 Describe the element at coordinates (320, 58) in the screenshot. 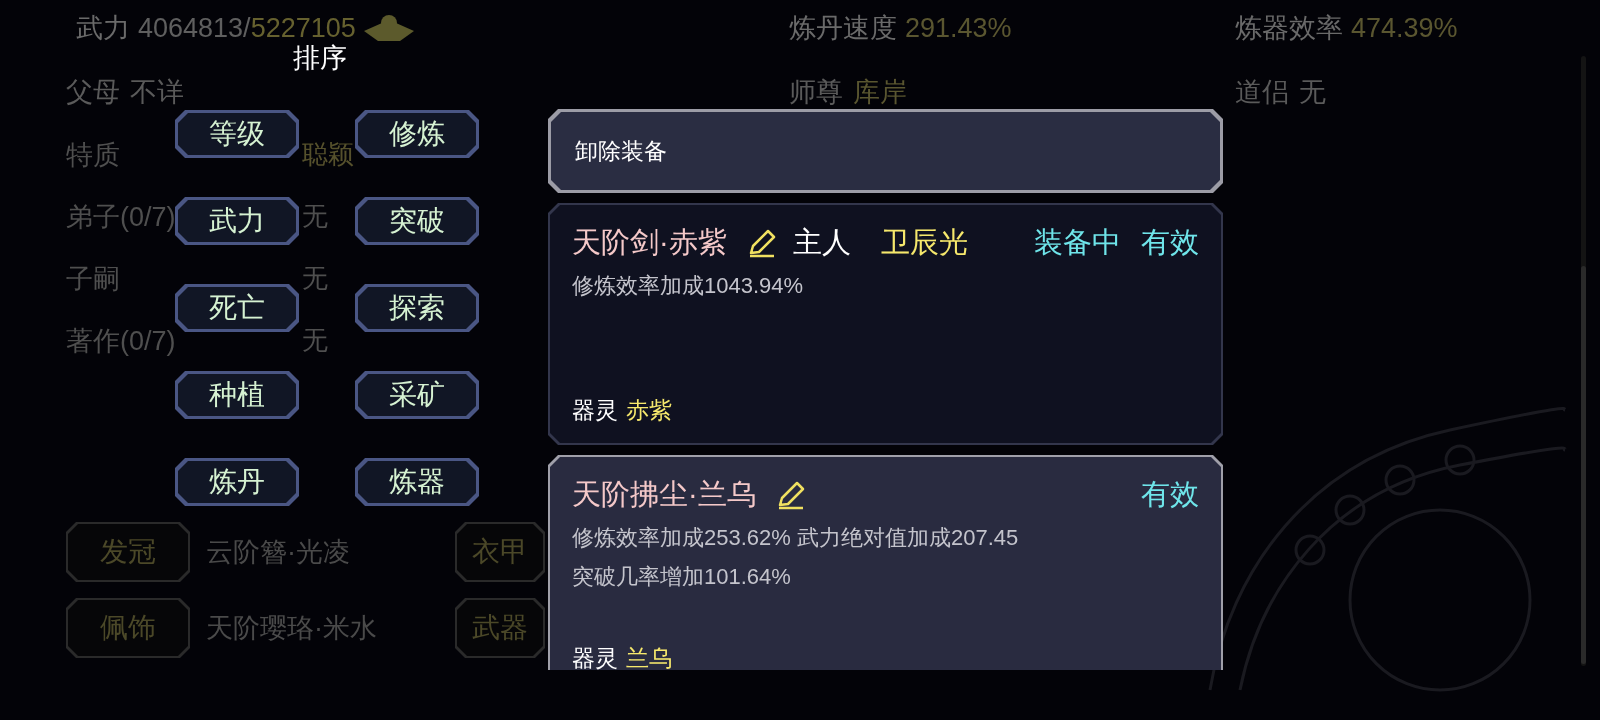

I see `menu-title: 排序` at that location.